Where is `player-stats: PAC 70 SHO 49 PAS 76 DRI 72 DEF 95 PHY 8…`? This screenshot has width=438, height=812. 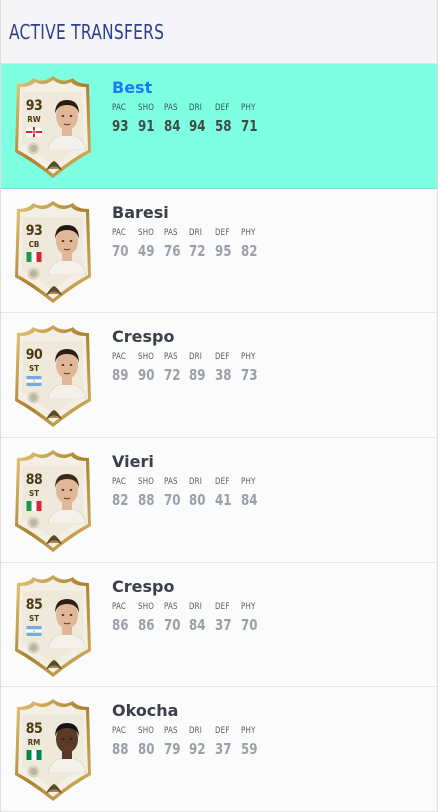
player-stats: PAC 70 SHO 49 PAS 76 DRI 72 DEF 95 PHY 8… is located at coordinates (189, 244).